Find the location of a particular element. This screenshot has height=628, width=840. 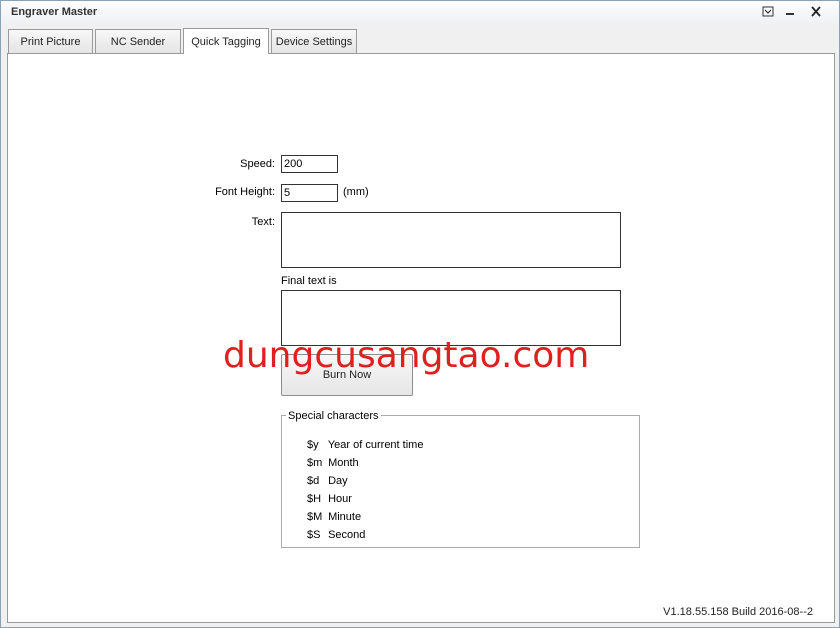

special-char-row: $H Hour is located at coordinates (329, 499).